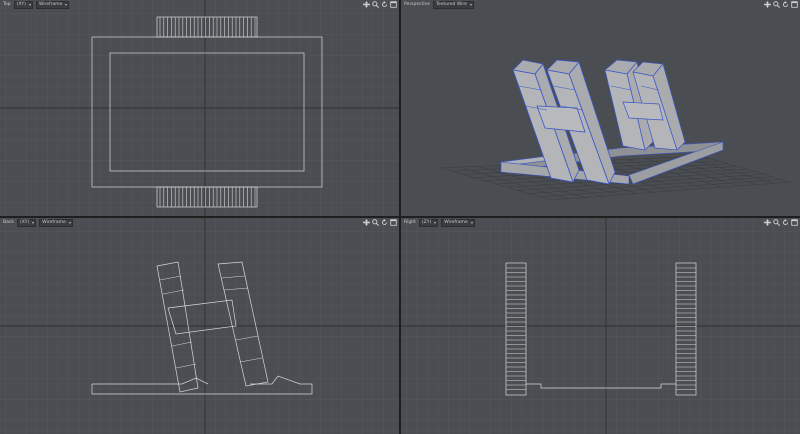 Image resolution: width=800 pixels, height=434 pixels. I want to click on perspective-scene, so click(616, 130).